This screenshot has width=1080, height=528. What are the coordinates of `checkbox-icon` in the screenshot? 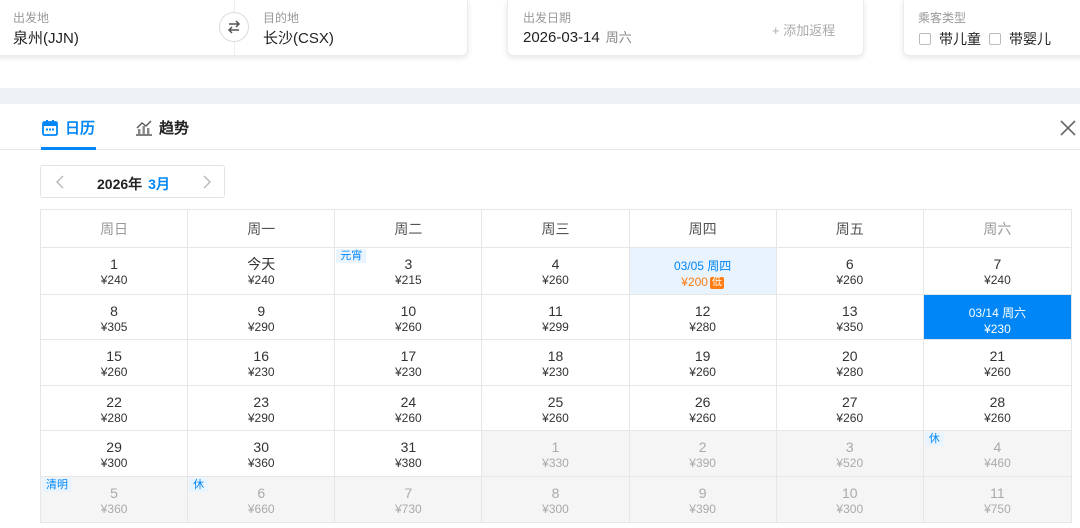 It's located at (995, 39).